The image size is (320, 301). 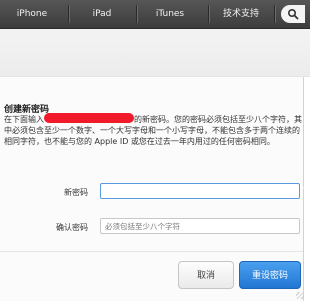 I want to click on search-button, so click(x=293, y=14).